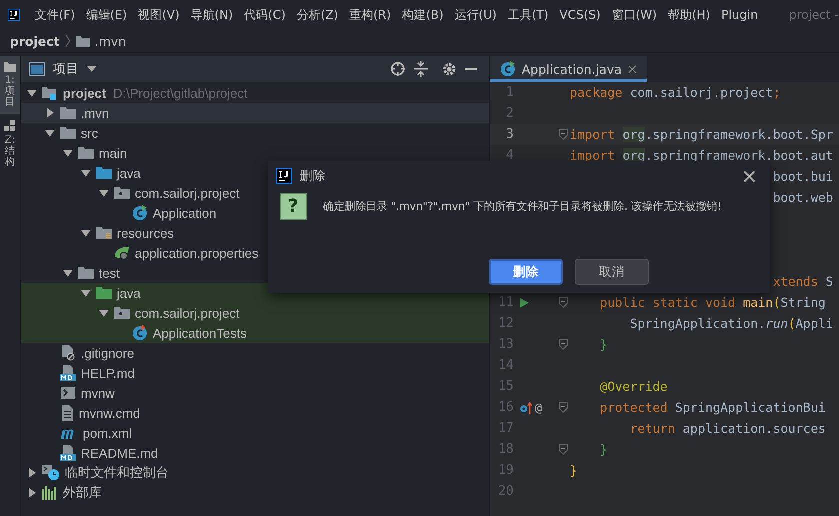  Describe the element at coordinates (110, 41) in the screenshot. I see `breadcrumb-item: .mvn` at that location.